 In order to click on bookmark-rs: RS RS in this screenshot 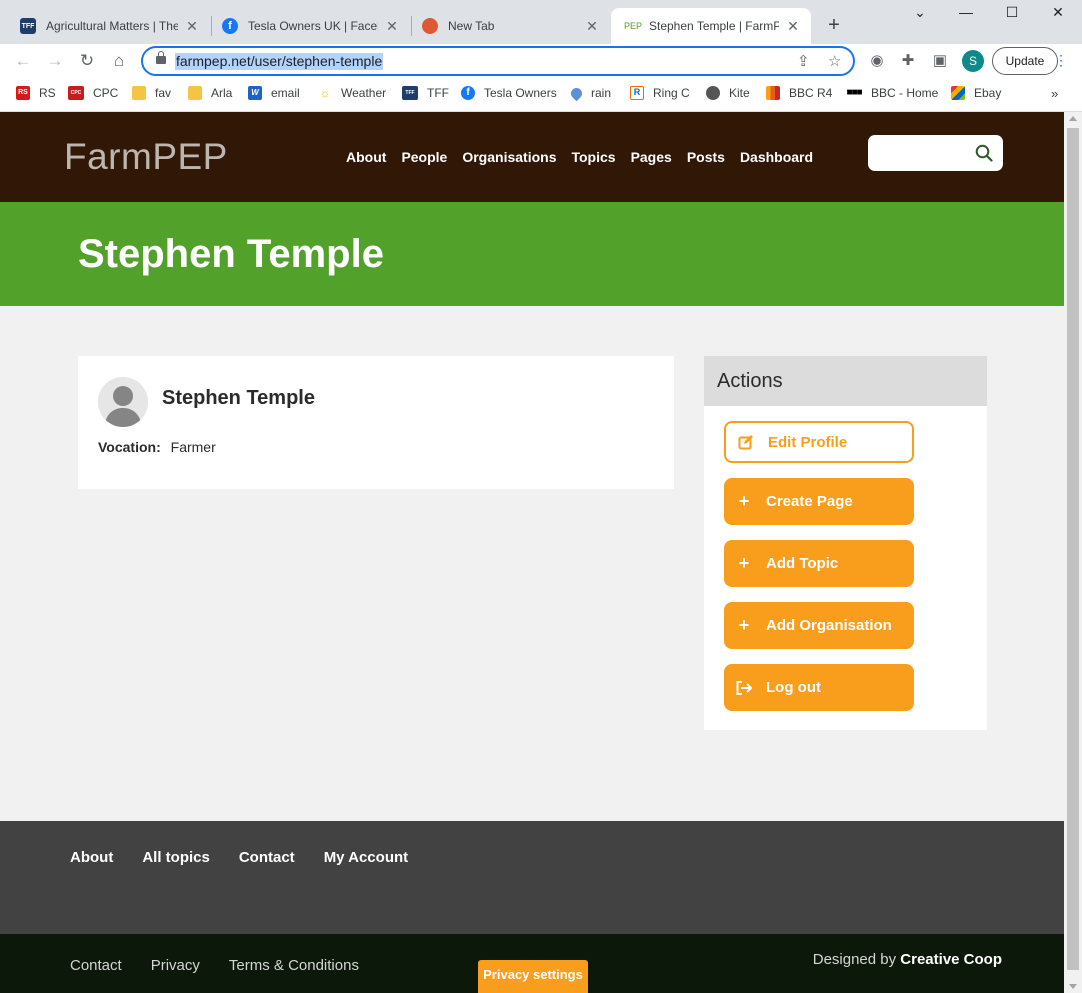, I will do `click(36, 93)`.